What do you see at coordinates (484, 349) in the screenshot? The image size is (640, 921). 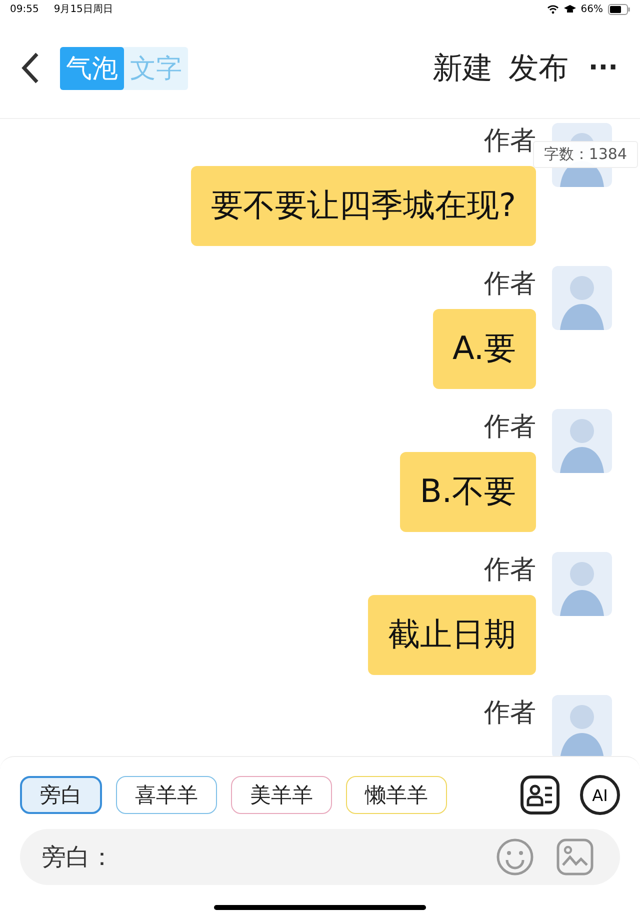 I see `message-bubble: A.要` at bounding box center [484, 349].